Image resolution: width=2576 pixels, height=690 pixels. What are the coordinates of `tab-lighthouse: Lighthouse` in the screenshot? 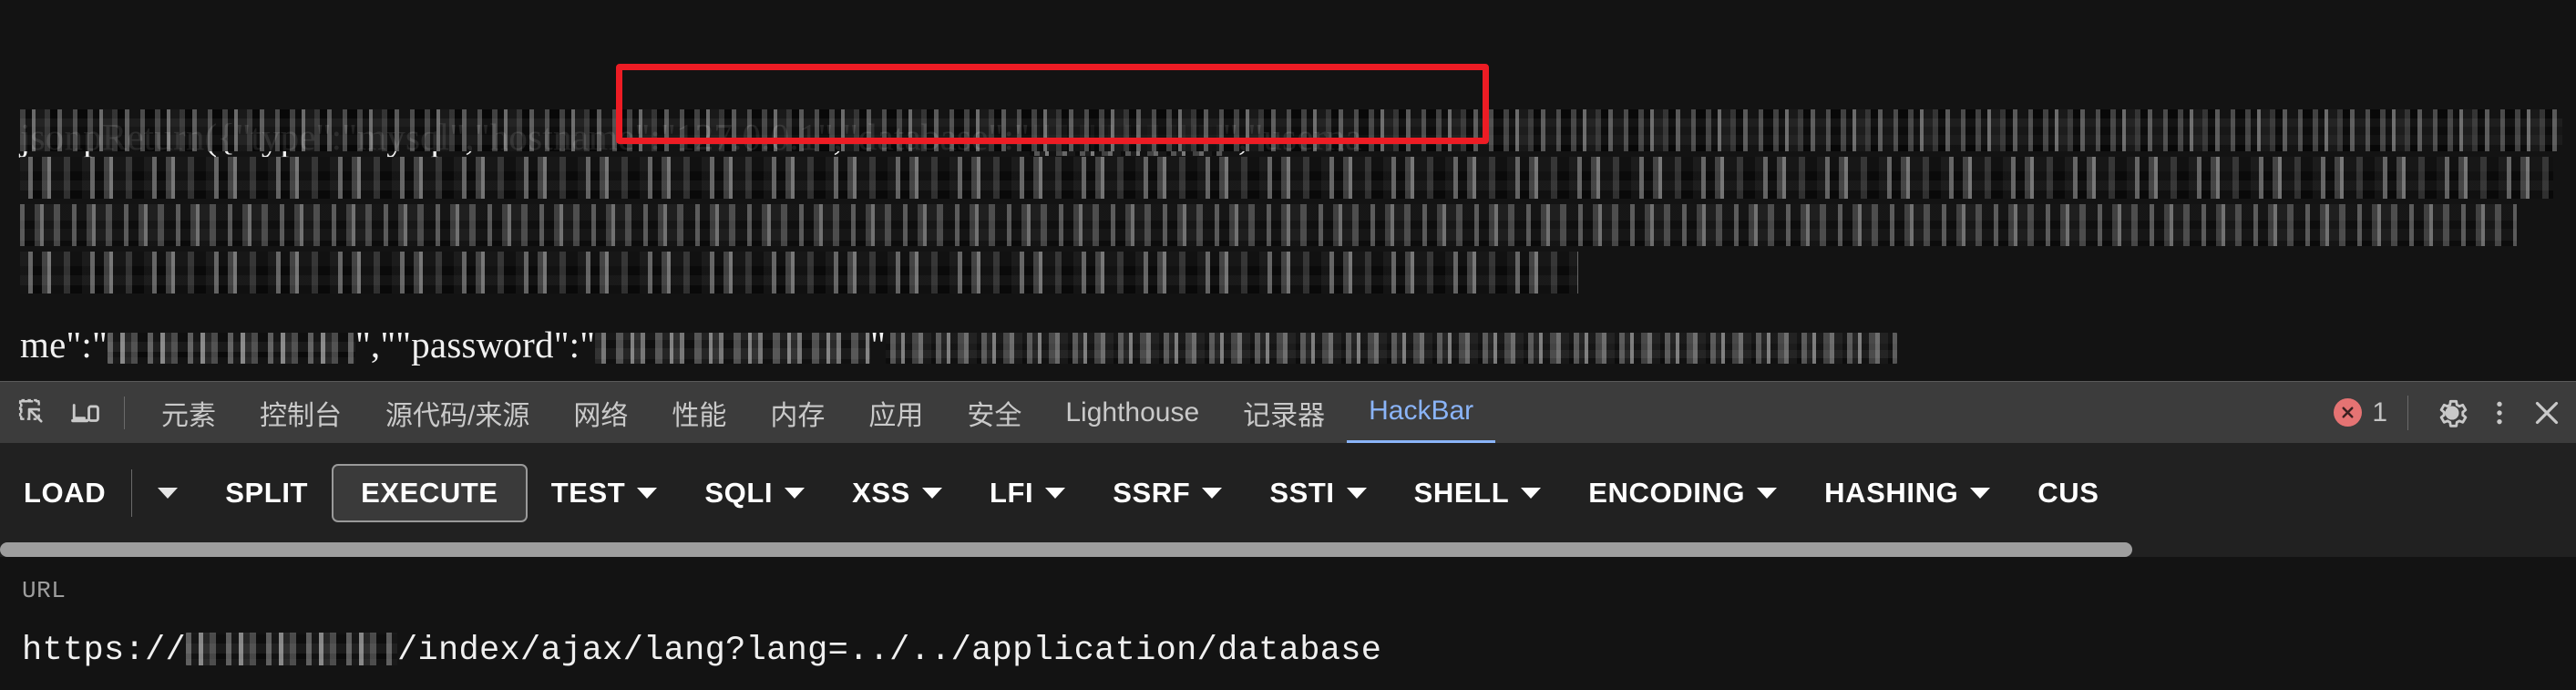 It's located at (1132, 413).